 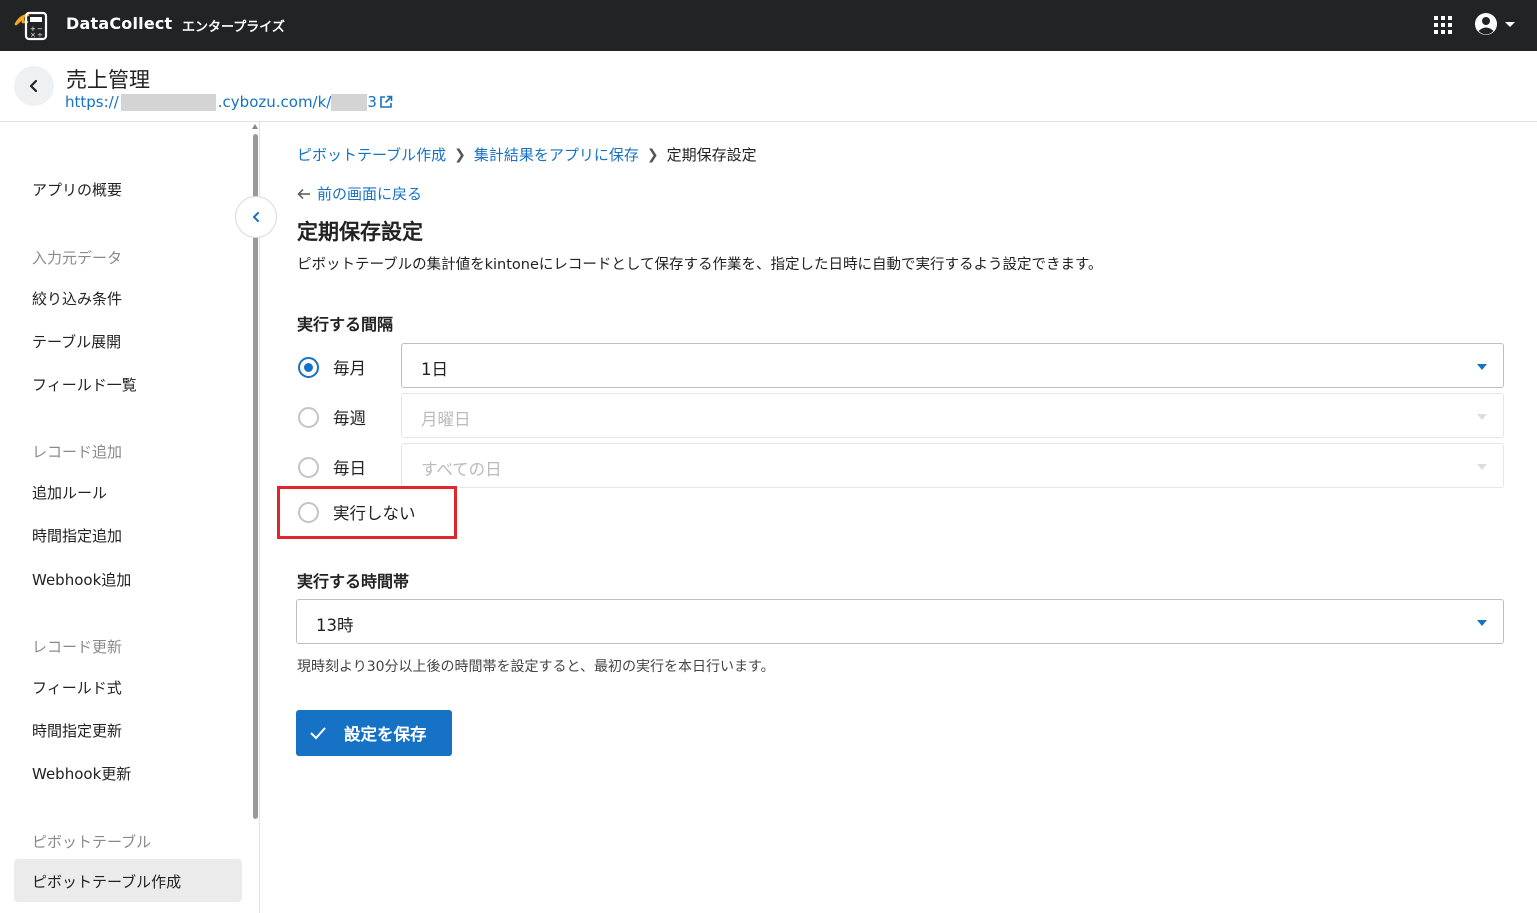 I want to click on breadcrumb-pivot-create: ピボットテーブル作成, so click(x=371, y=154).